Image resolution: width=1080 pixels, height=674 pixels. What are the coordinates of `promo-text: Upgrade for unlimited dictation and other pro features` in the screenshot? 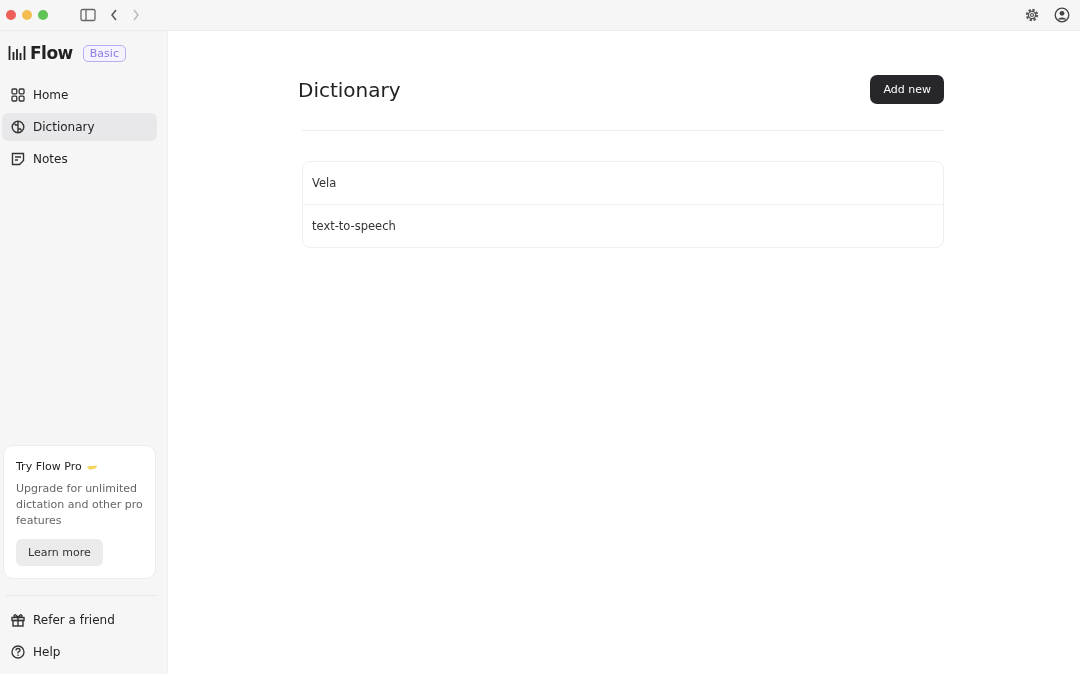 It's located at (79, 505).